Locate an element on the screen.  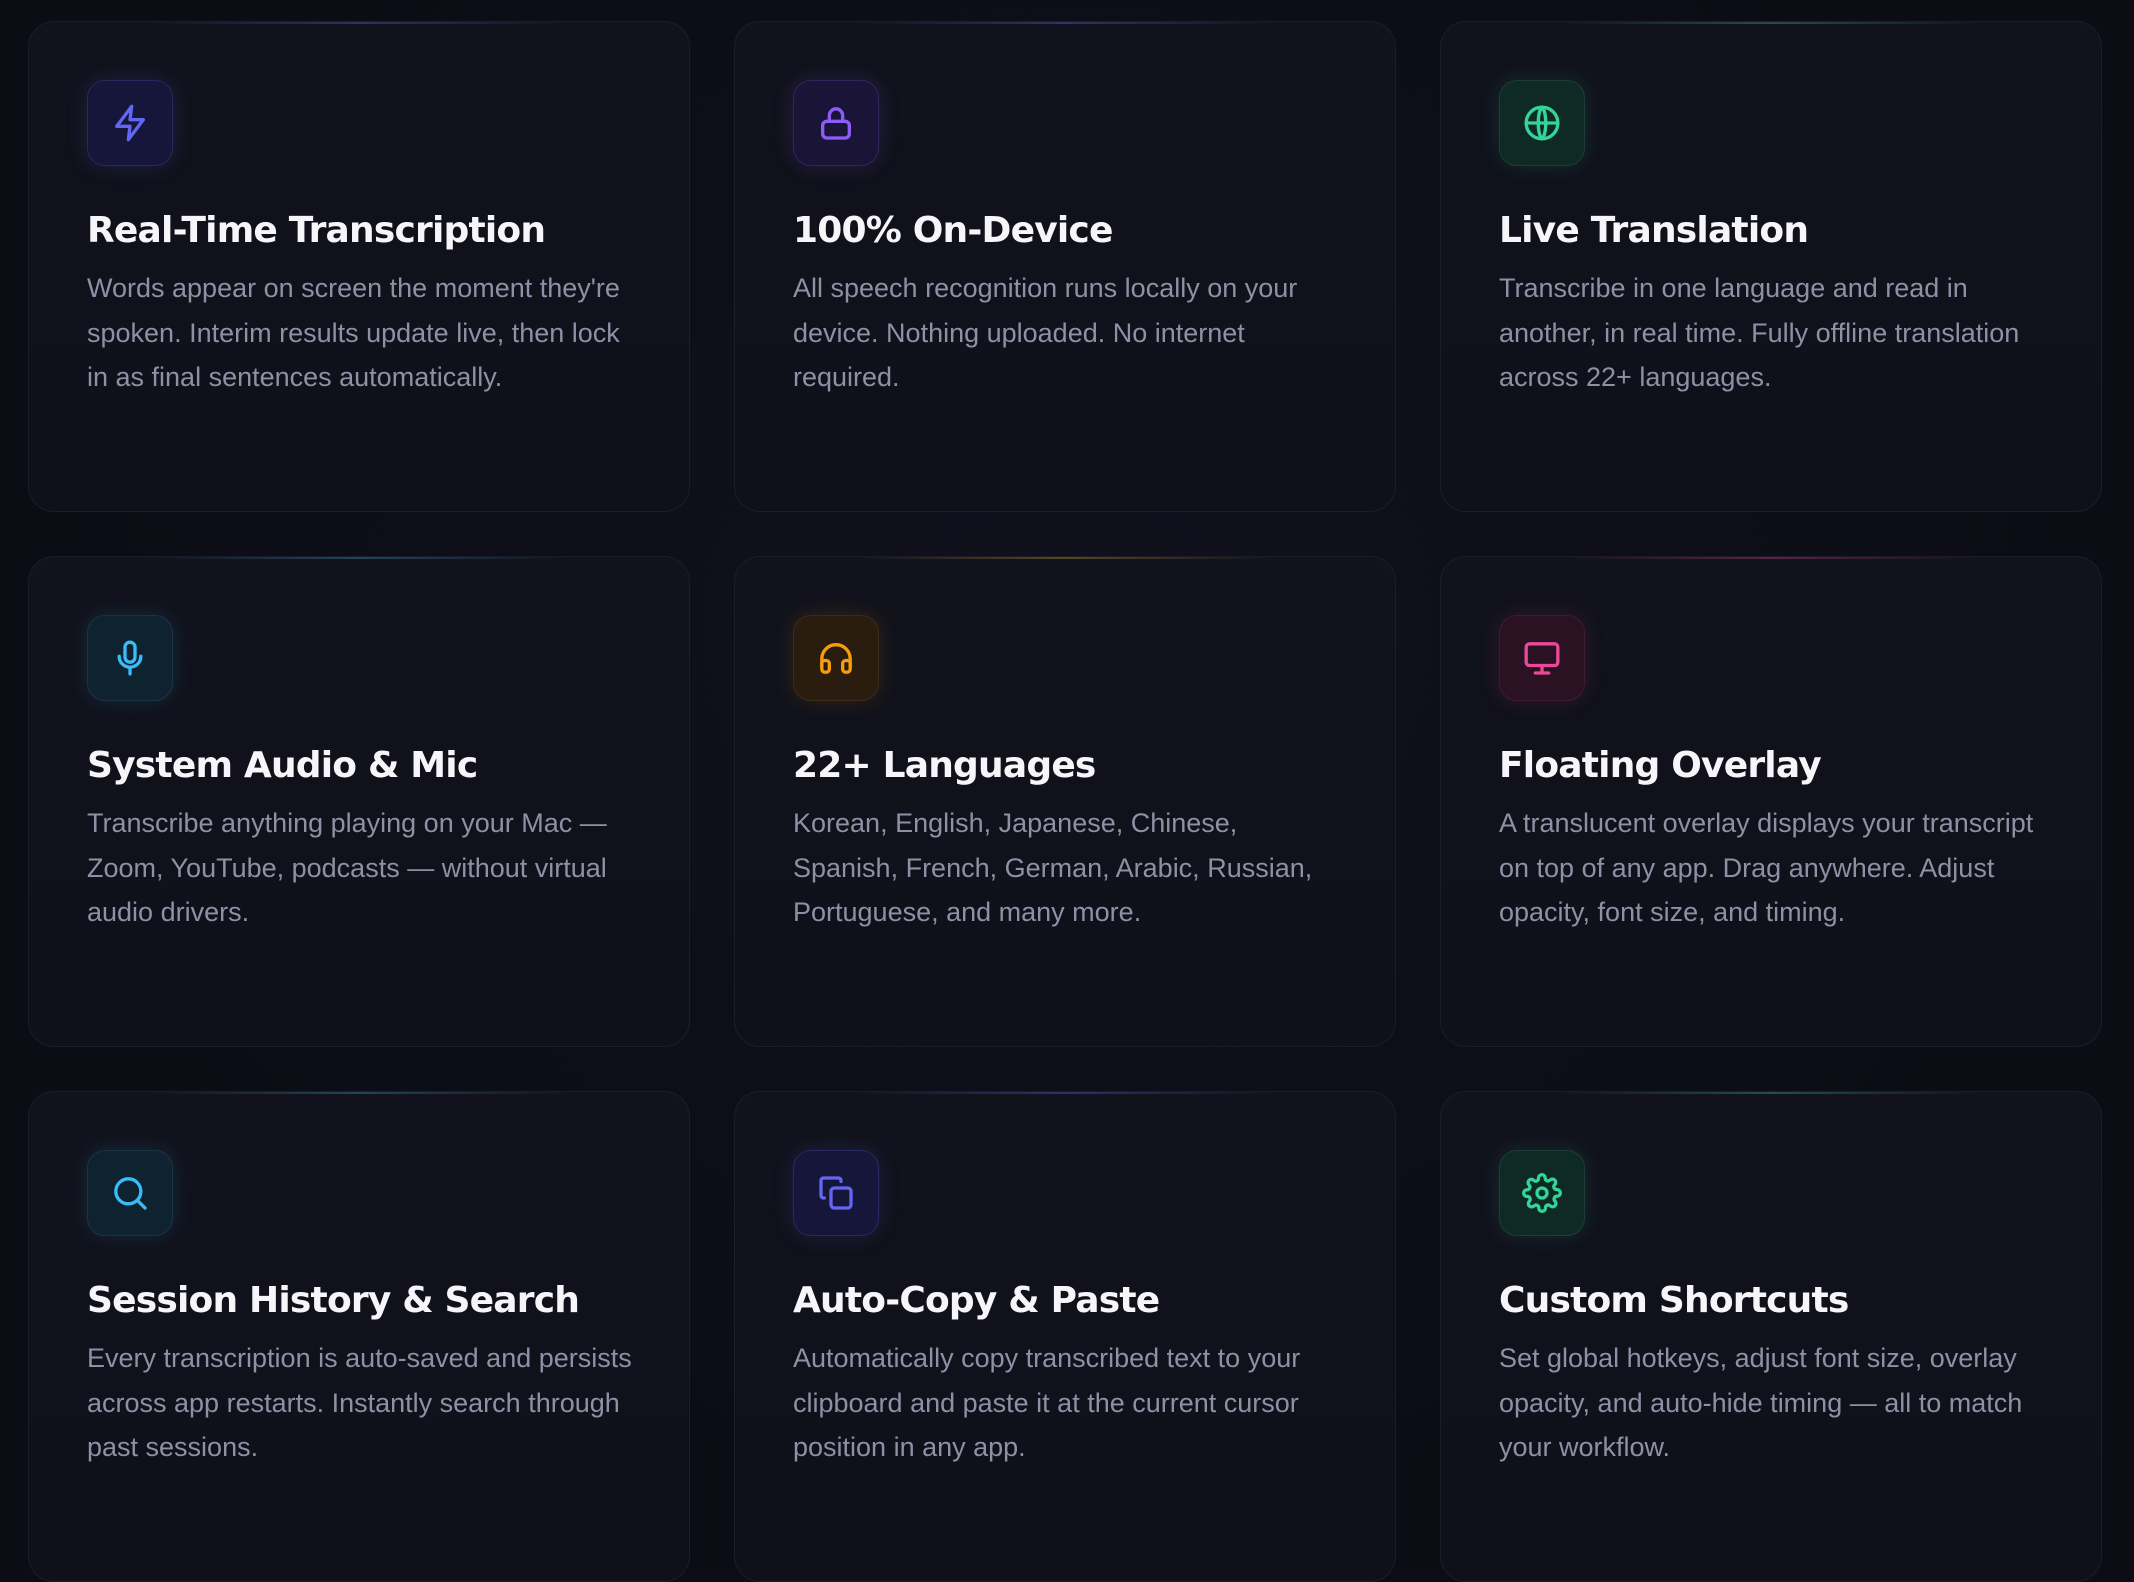
headphones-icon is located at coordinates (836, 658).